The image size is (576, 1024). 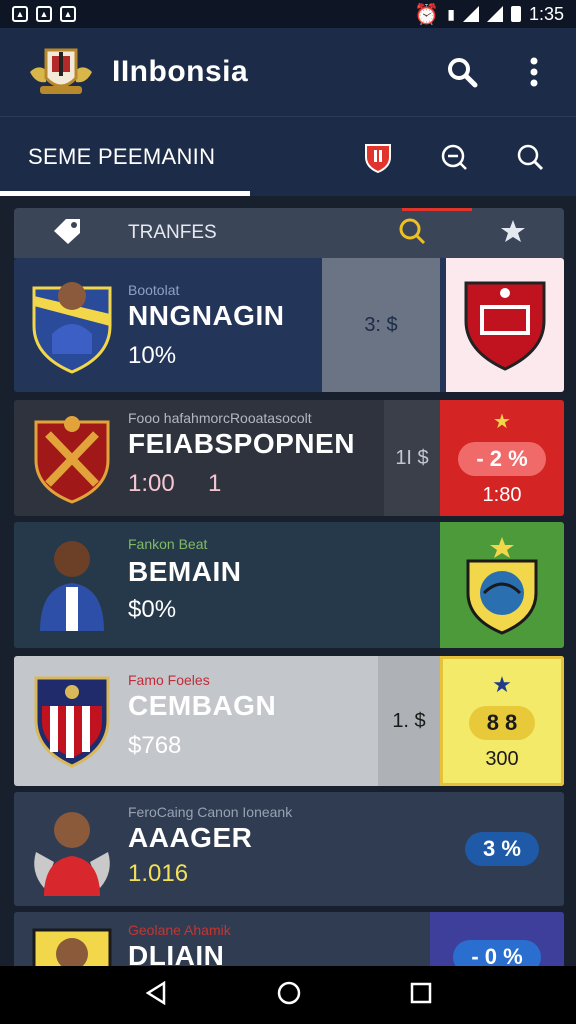 What do you see at coordinates (152, 609) in the screenshot?
I see `player-stat: $0%` at bounding box center [152, 609].